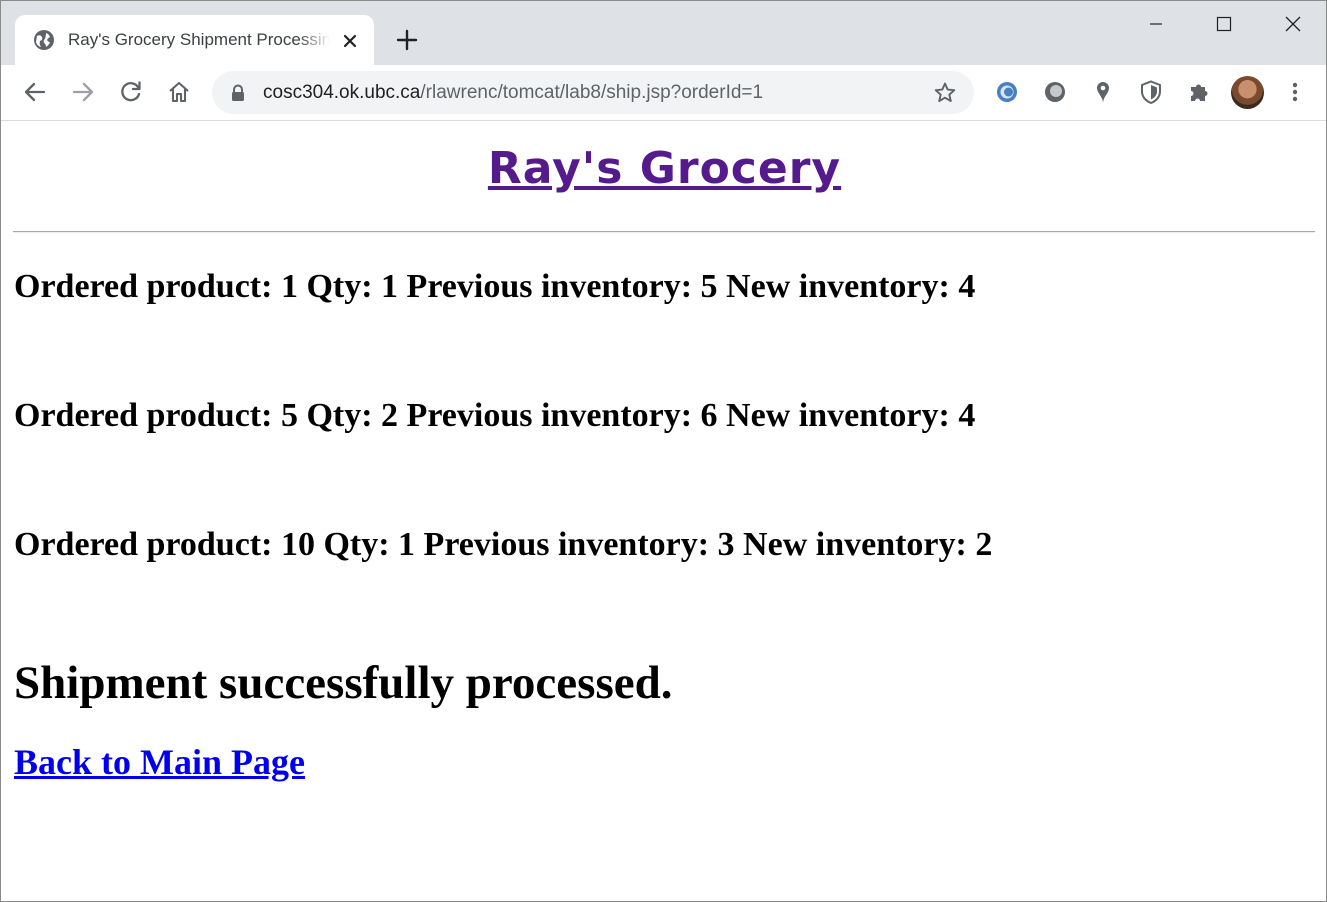 Image resolution: width=1327 pixels, height=902 pixels. Describe the element at coordinates (350, 41) in the screenshot. I see `close-tab-icon` at that location.